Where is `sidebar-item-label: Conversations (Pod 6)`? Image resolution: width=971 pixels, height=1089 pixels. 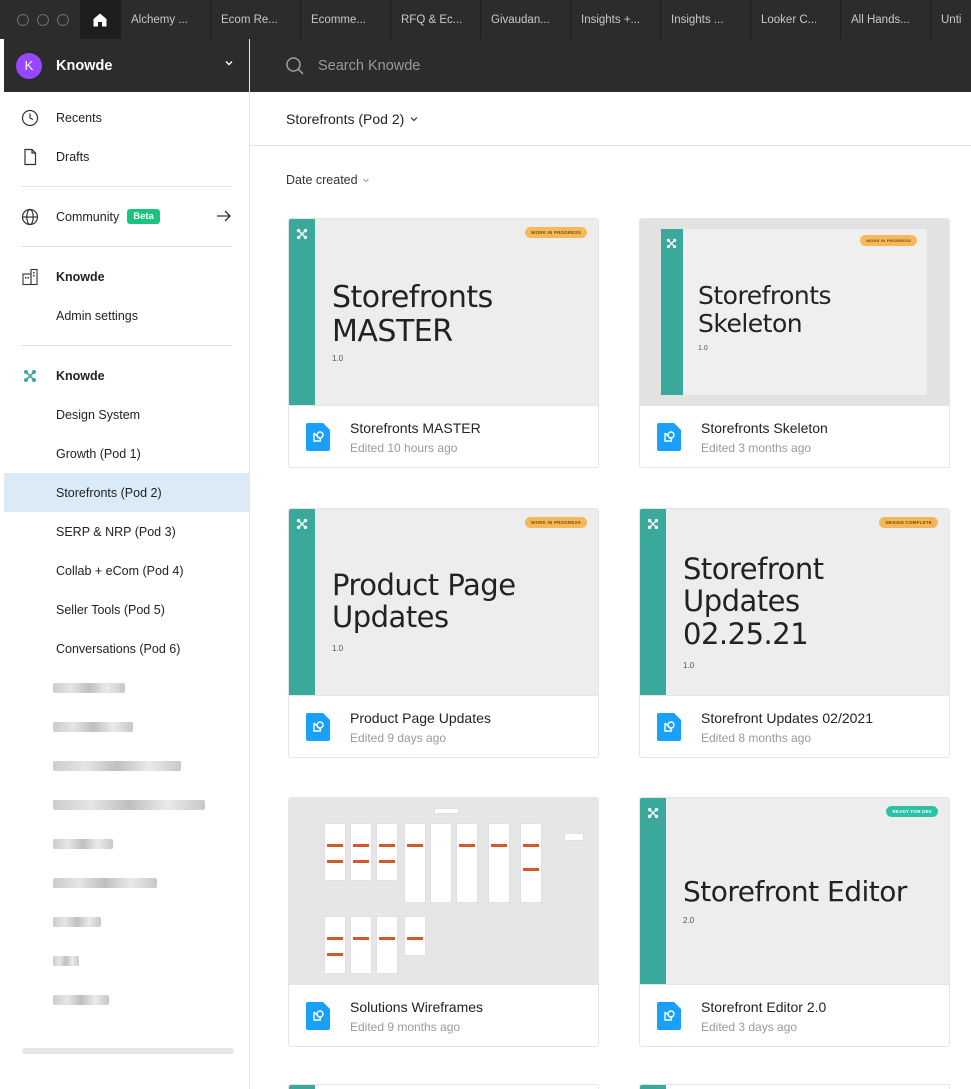
sidebar-item-label: Conversations (Pod 6) is located at coordinates (118, 648).